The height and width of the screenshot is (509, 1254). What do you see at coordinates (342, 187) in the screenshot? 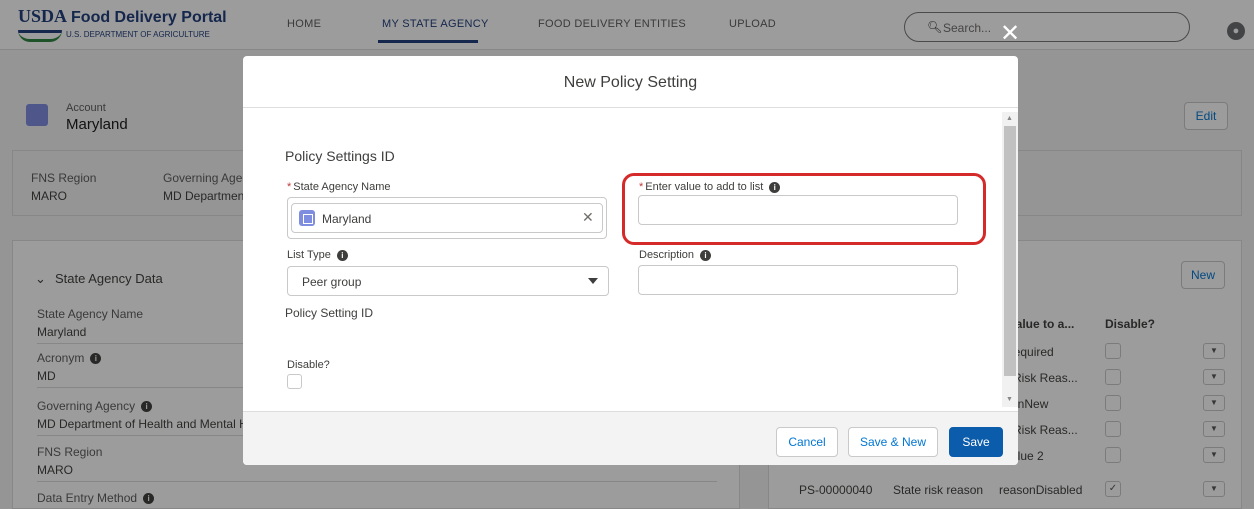
I see `state-agency-name-label-text: State Agency Name` at bounding box center [342, 187].